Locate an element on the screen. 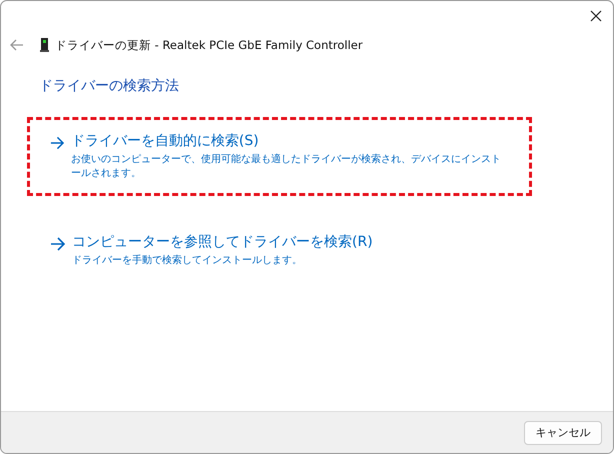 The width and height of the screenshot is (614, 454). cancel-button: キャンセル is located at coordinates (563, 432).